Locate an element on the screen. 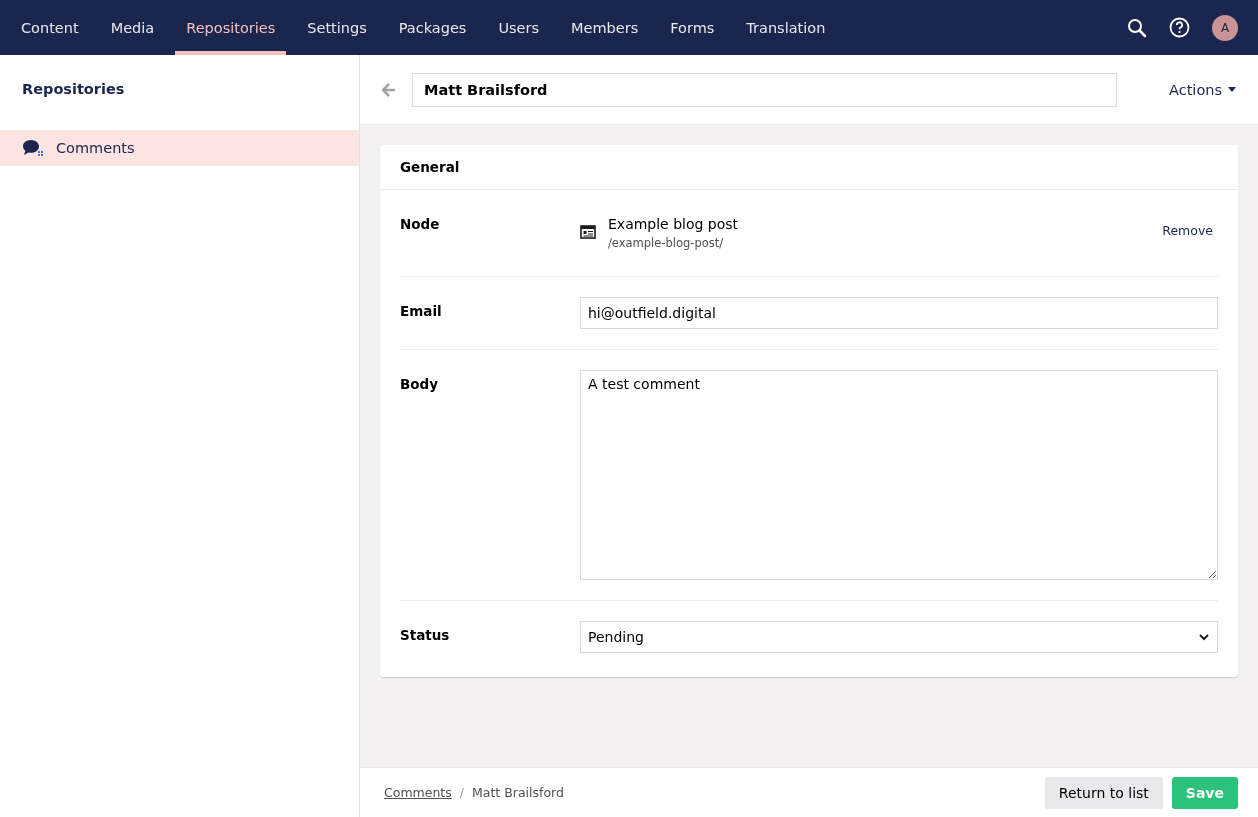  sidebar-title: Repositories is located at coordinates (73, 89).